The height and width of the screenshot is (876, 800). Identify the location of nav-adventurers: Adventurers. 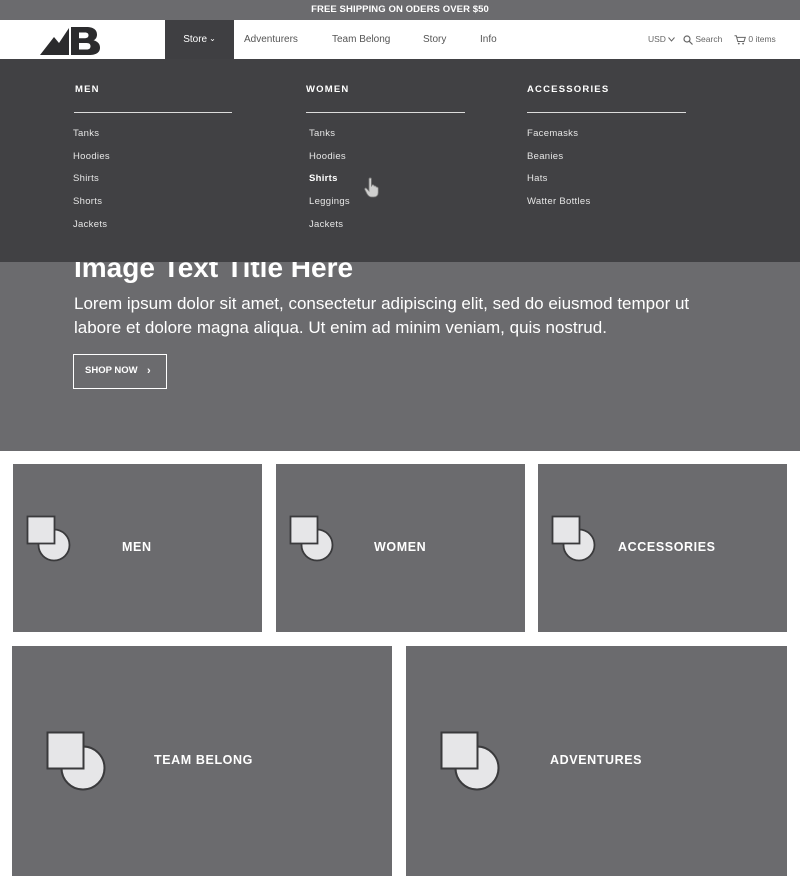
(271, 39).